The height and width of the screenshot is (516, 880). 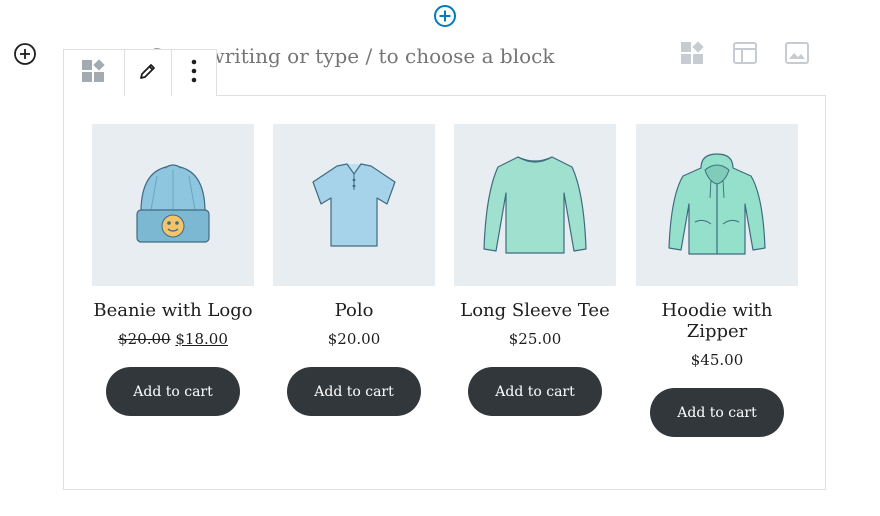 I want to click on product-card: Long Sleeve Tee $25.00 Add to cart, so click(x=535, y=270).